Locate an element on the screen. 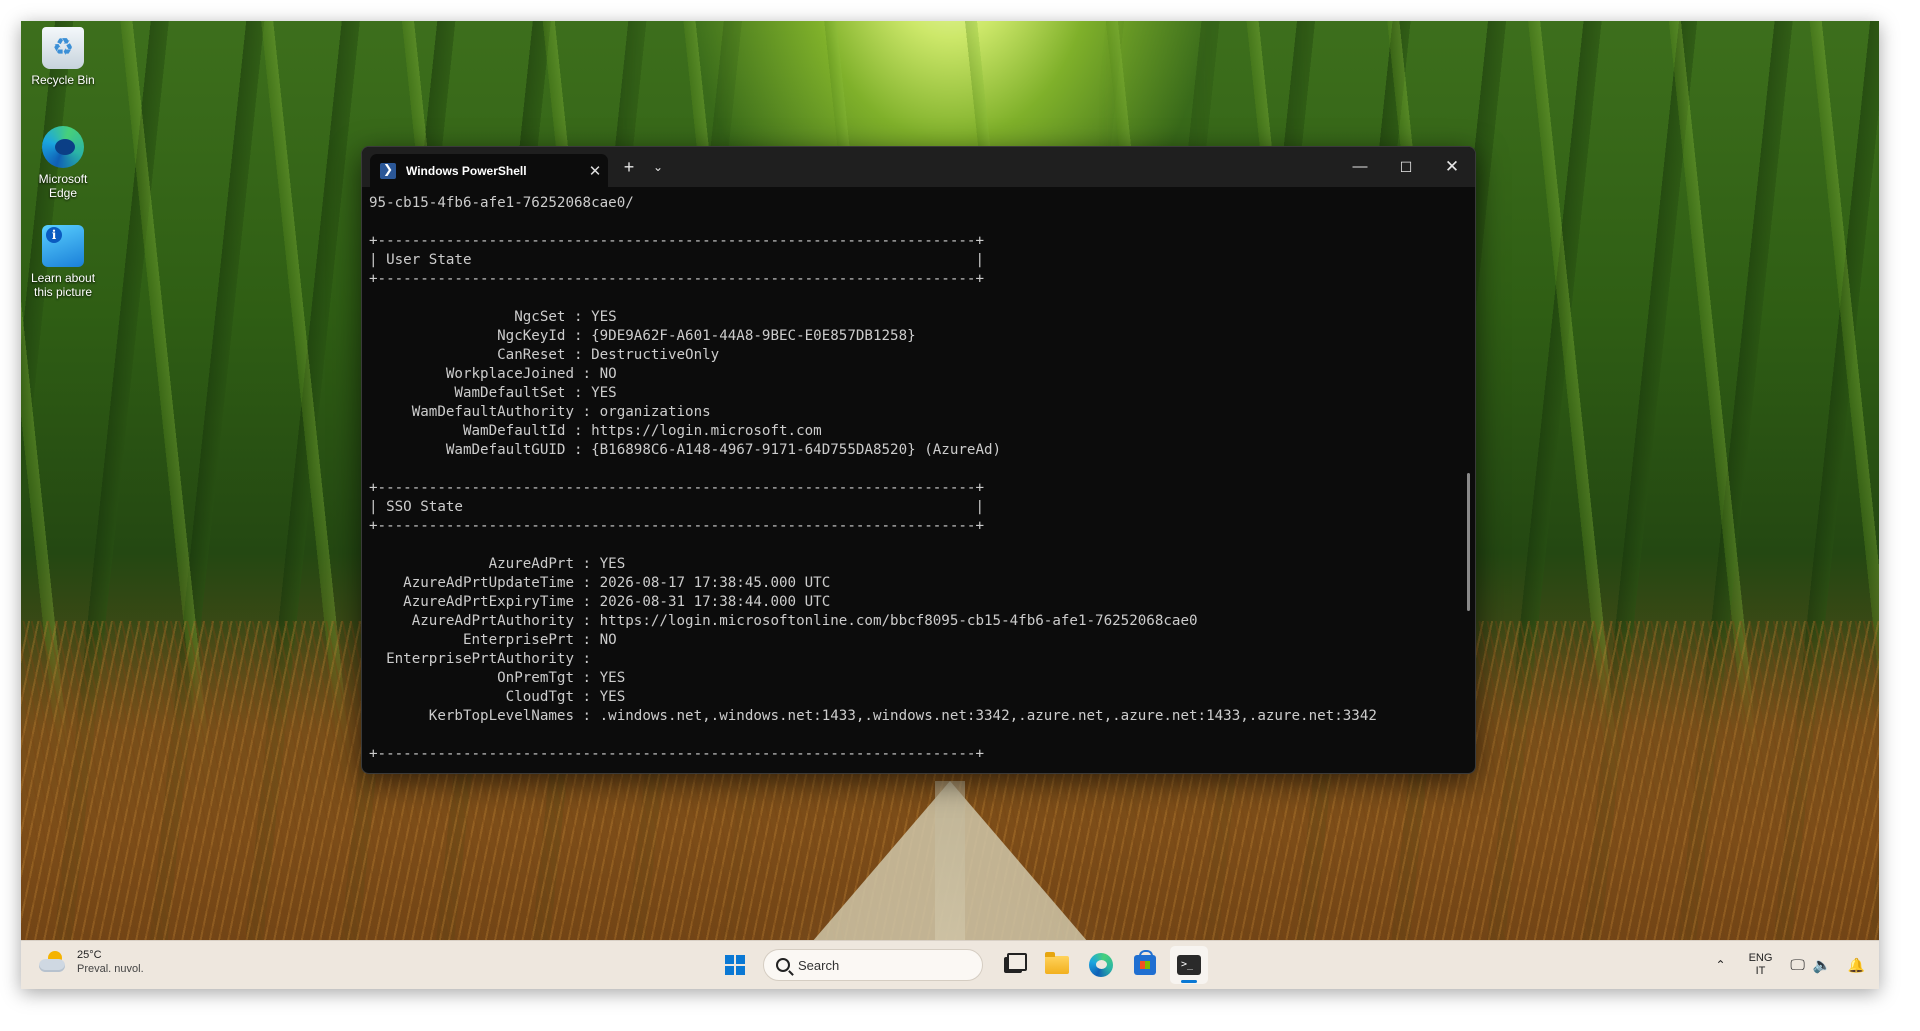  task-view-button is located at coordinates (1013, 965).